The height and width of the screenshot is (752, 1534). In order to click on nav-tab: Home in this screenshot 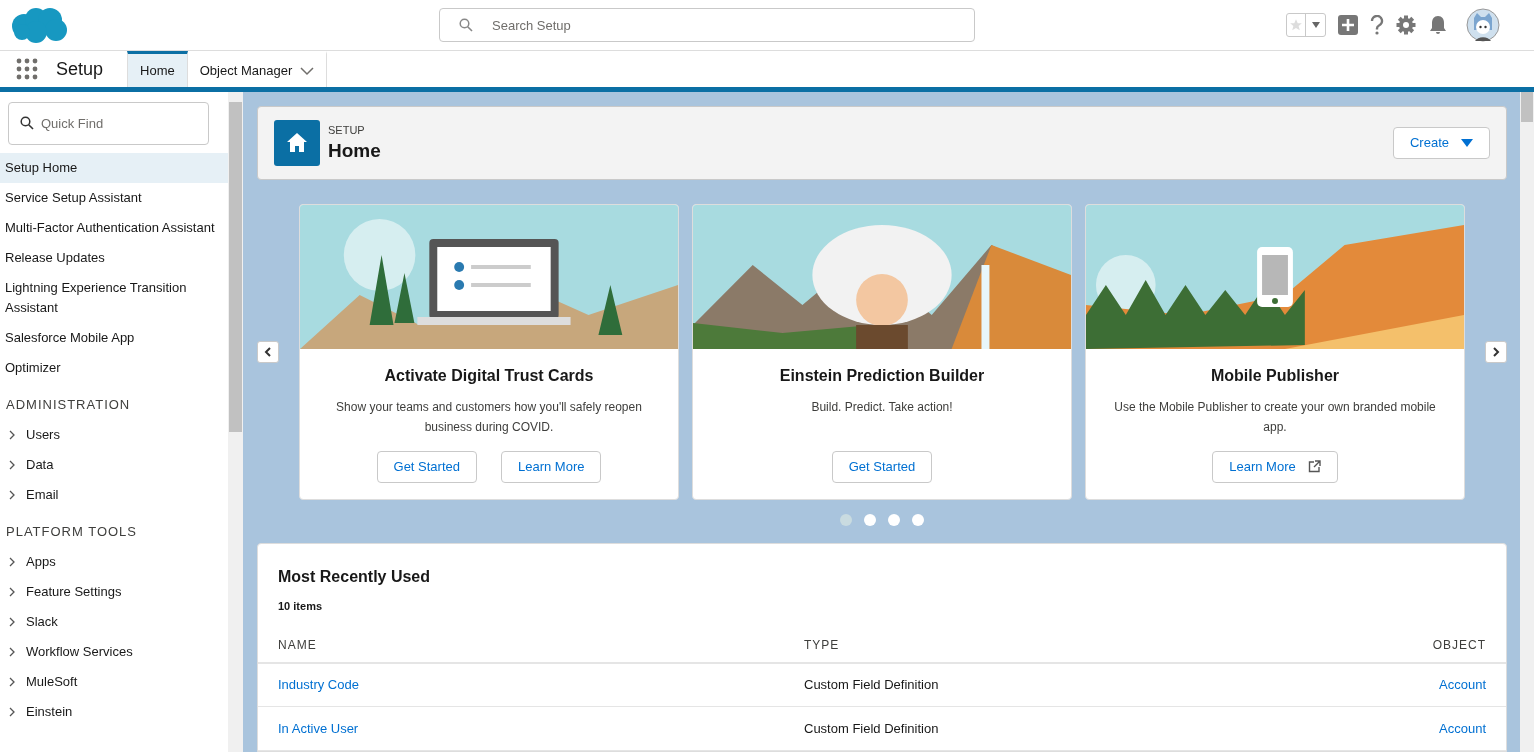, I will do `click(157, 69)`.